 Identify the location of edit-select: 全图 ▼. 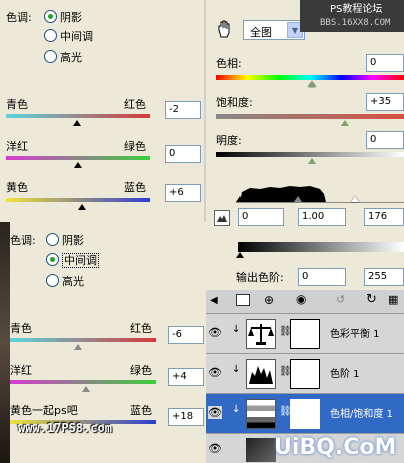
(274, 30).